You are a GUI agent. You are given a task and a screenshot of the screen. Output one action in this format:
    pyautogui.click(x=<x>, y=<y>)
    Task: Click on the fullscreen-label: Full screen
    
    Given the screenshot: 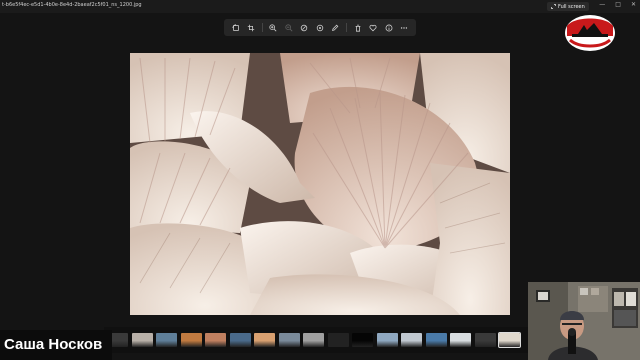 What is the action you would take?
    pyautogui.click(x=571, y=6)
    